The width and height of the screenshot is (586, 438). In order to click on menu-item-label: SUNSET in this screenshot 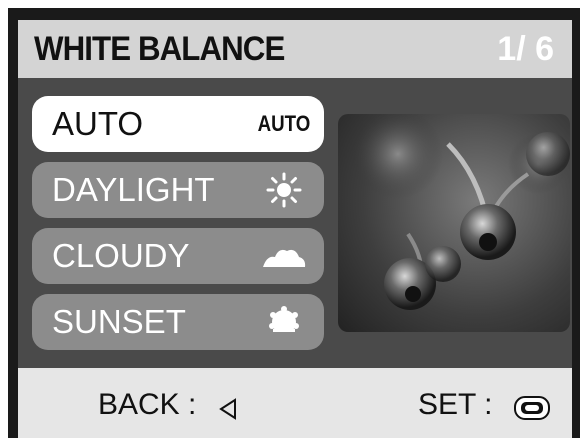, I will do `click(119, 321)`.